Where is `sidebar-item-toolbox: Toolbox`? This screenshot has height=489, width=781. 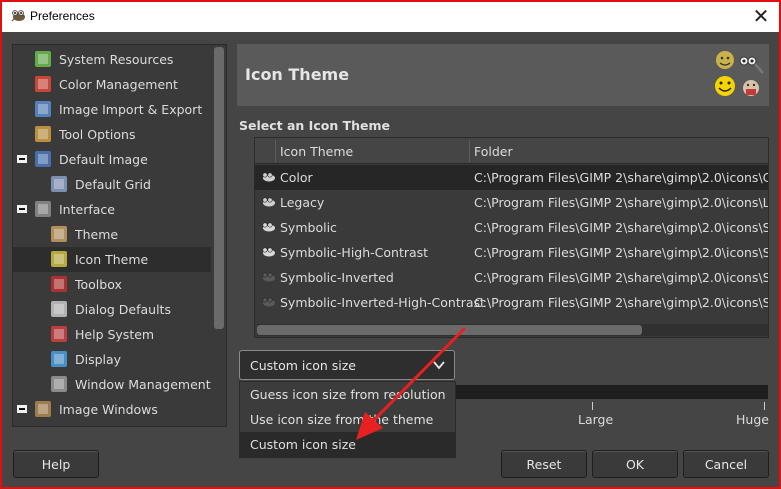 sidebar-item-toolbox: Toolbox is located at coordinates (112, 284).